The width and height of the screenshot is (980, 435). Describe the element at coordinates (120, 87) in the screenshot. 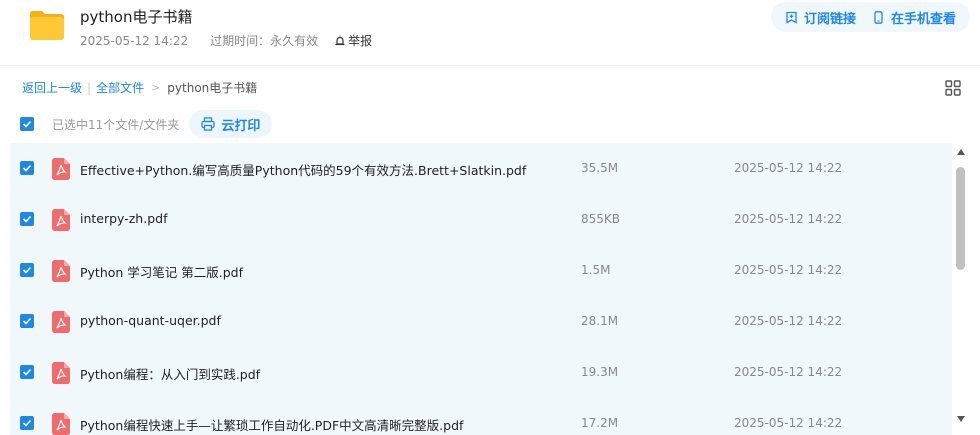

I see `all-files-link: 全部文件` at that location.